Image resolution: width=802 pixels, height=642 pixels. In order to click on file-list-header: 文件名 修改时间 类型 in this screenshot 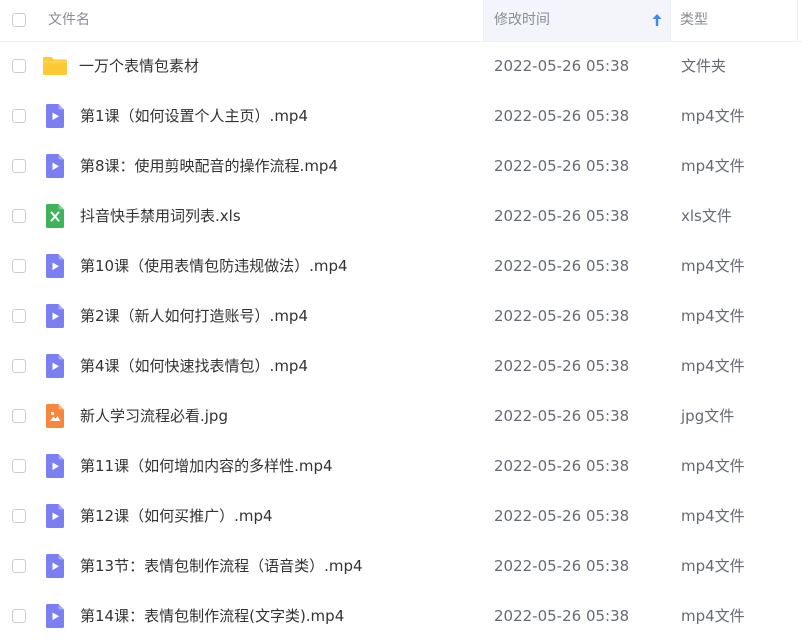, I will do `click(401, 21)`.